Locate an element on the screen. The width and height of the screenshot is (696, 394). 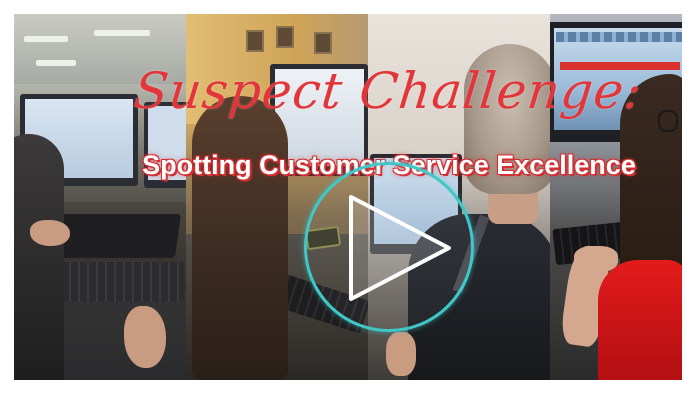
play-icon is located at coordinates (400, 248).